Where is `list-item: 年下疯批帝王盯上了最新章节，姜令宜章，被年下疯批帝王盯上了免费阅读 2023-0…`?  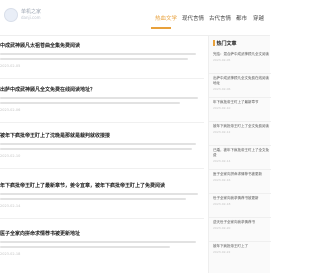
list-item: 年下疯批帝王盯上了最新章节，姜令宜章，被年下疯批帝王盯上了免费阅读 2023-0… is located at coordinates (102, 202).